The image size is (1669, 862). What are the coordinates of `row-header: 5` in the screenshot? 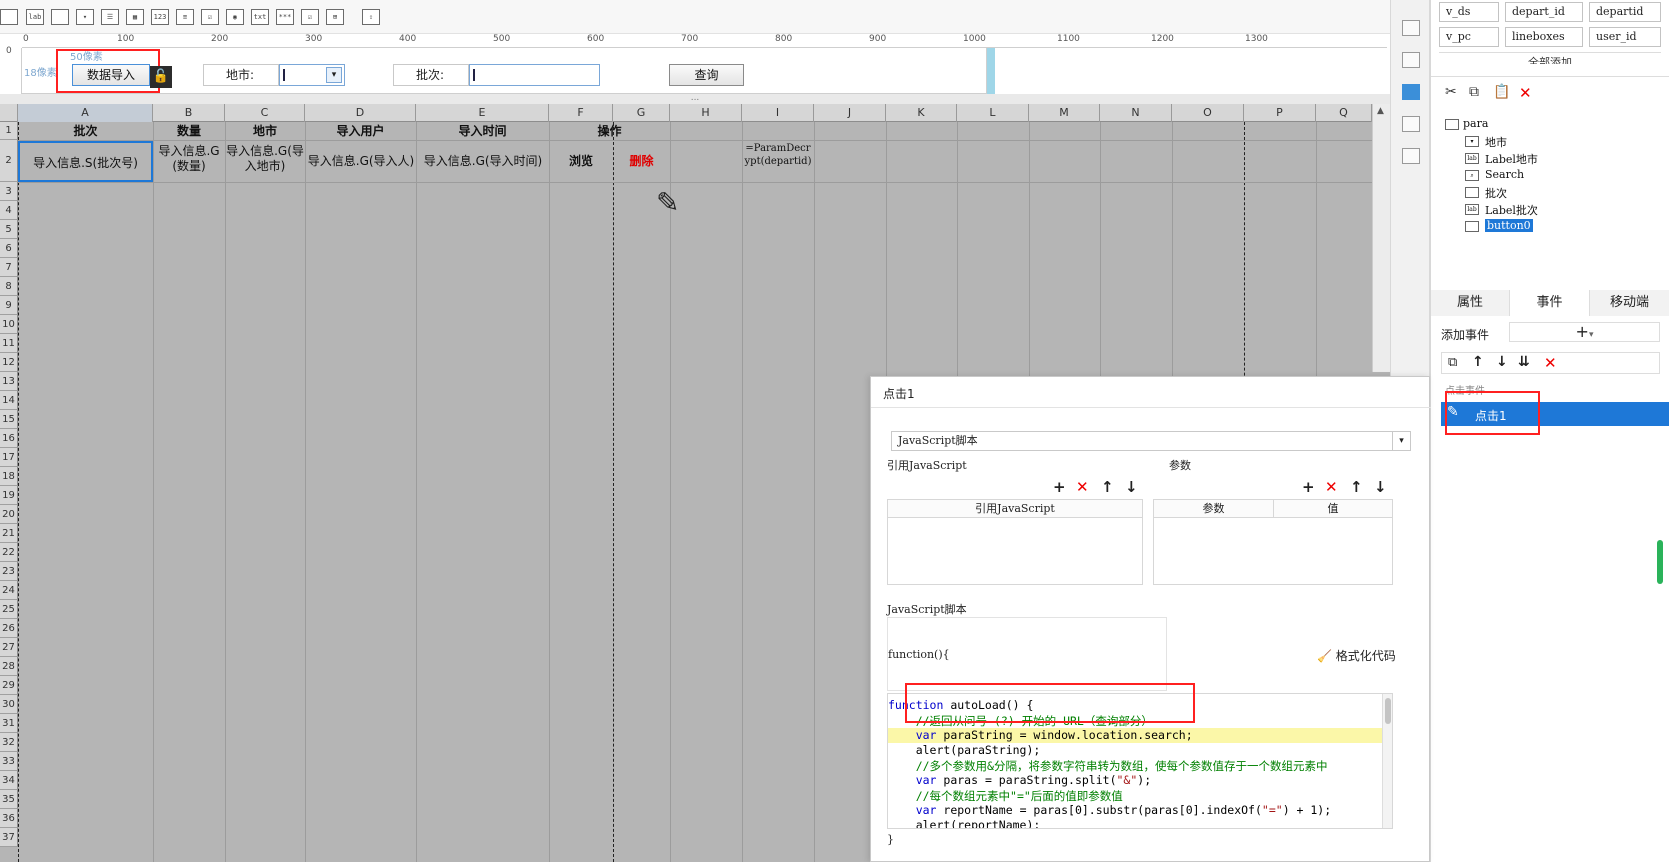 It's located at (9, 229).